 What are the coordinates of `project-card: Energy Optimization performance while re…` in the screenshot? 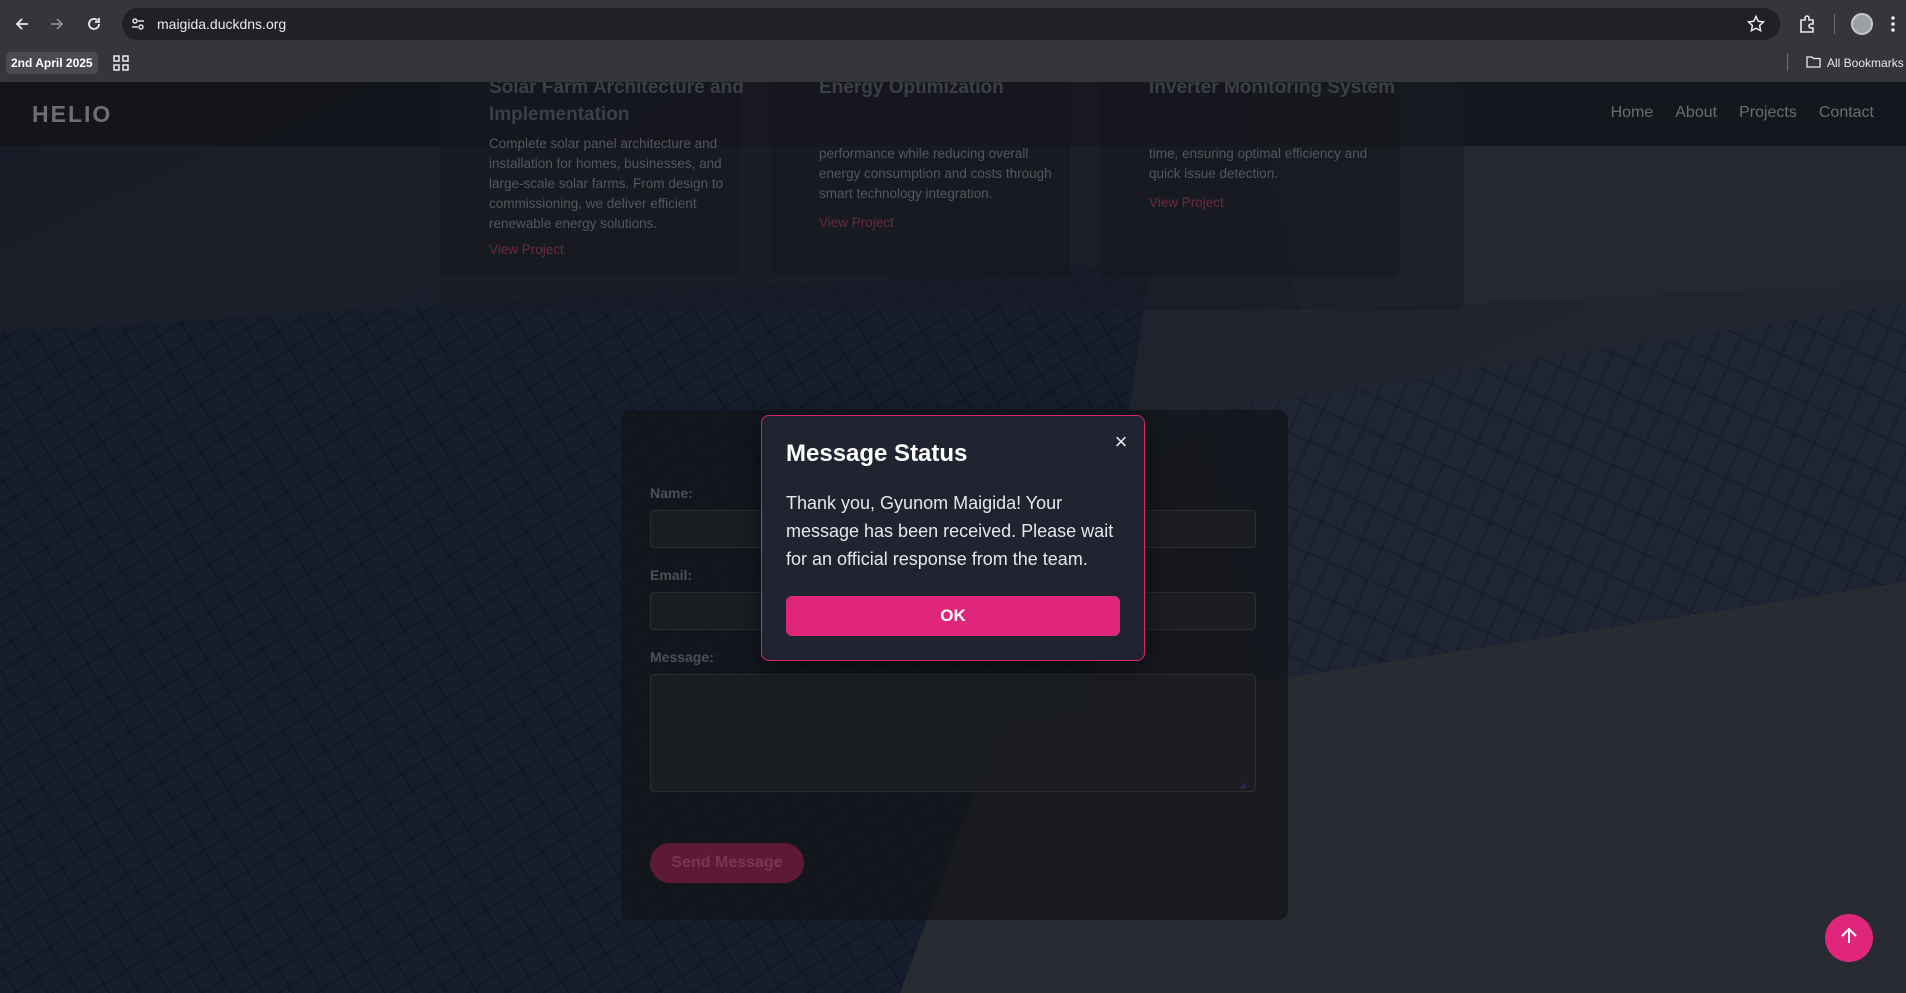 It's located at (920, 179).